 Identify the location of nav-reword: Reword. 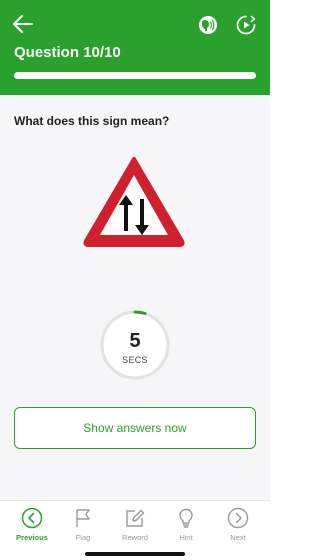
(135, 527).